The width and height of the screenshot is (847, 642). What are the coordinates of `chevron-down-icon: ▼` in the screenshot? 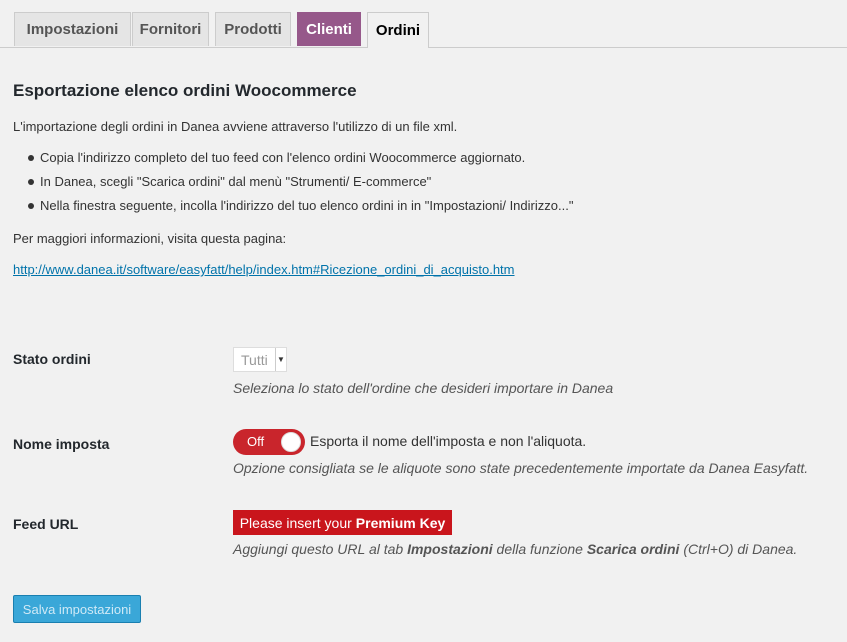 It's located at (280, 359).